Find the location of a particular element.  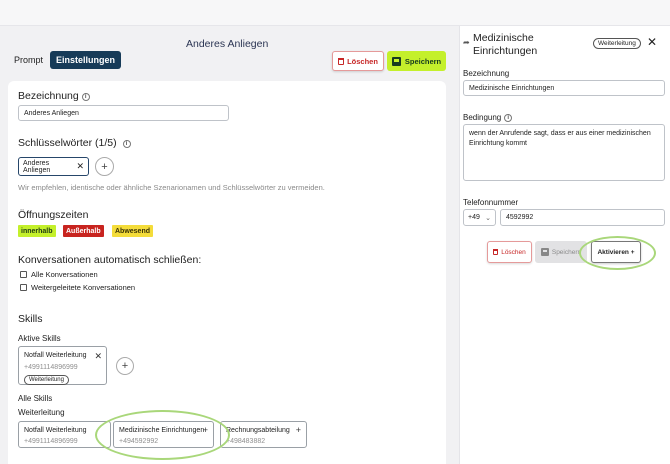

badge-abwesend: Abwesend is located at coordinates (133, 231).